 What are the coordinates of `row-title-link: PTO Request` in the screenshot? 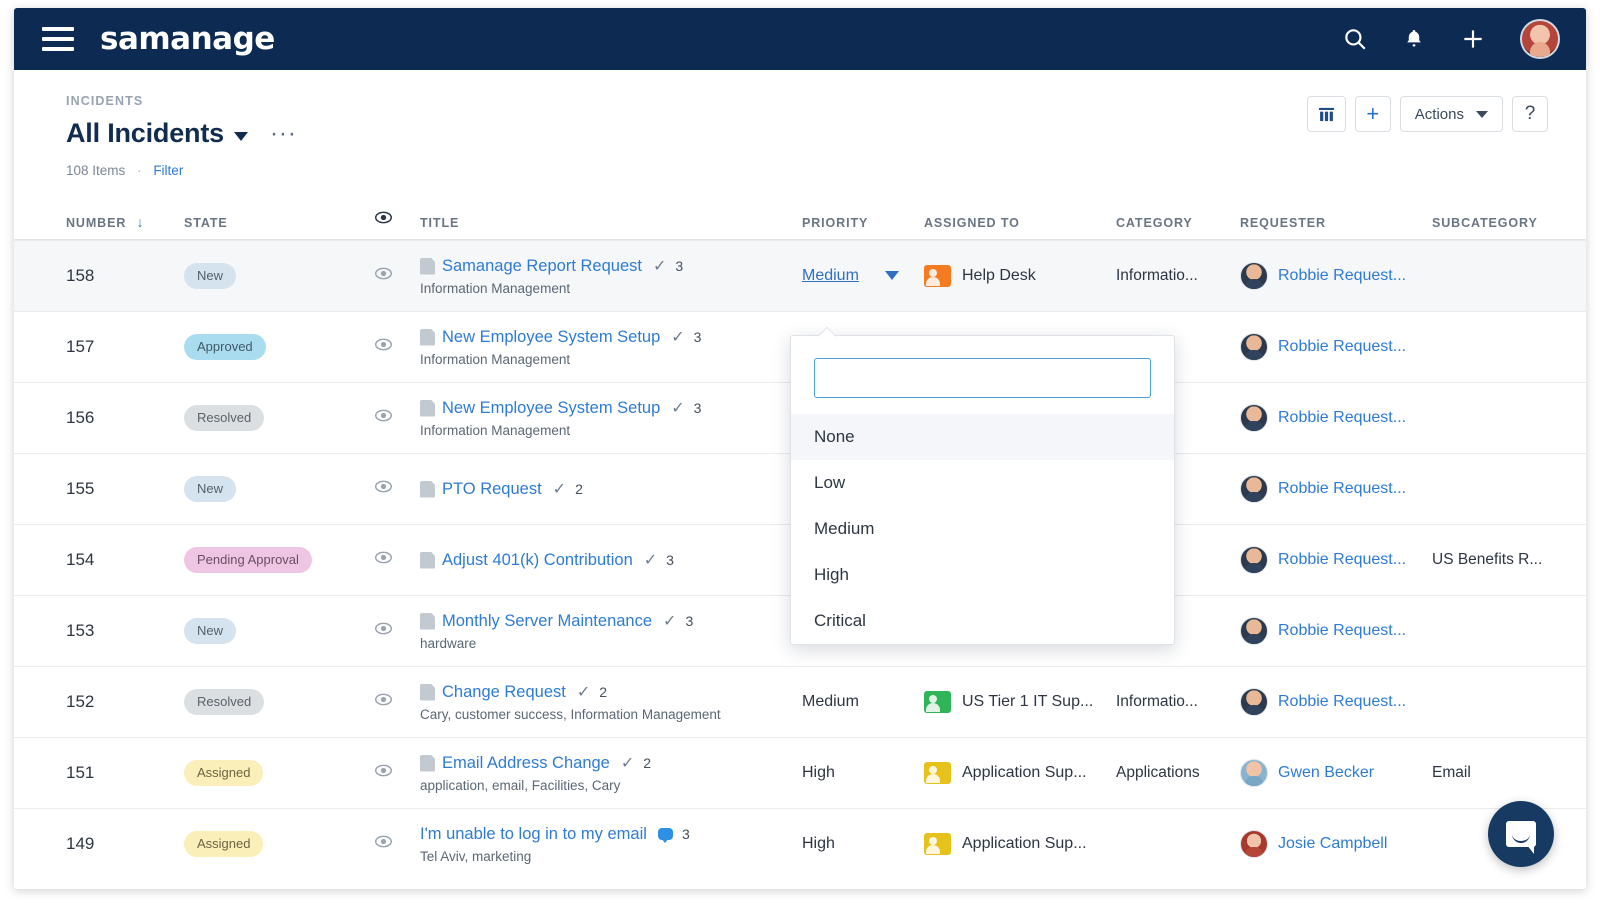 It's located at (492, 489).